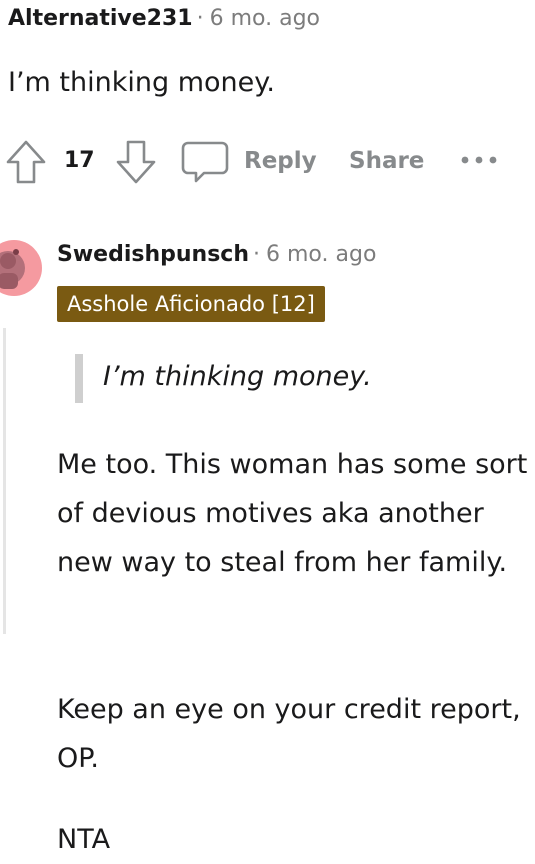  I want to click on more-options-icon, so click(479, 160).